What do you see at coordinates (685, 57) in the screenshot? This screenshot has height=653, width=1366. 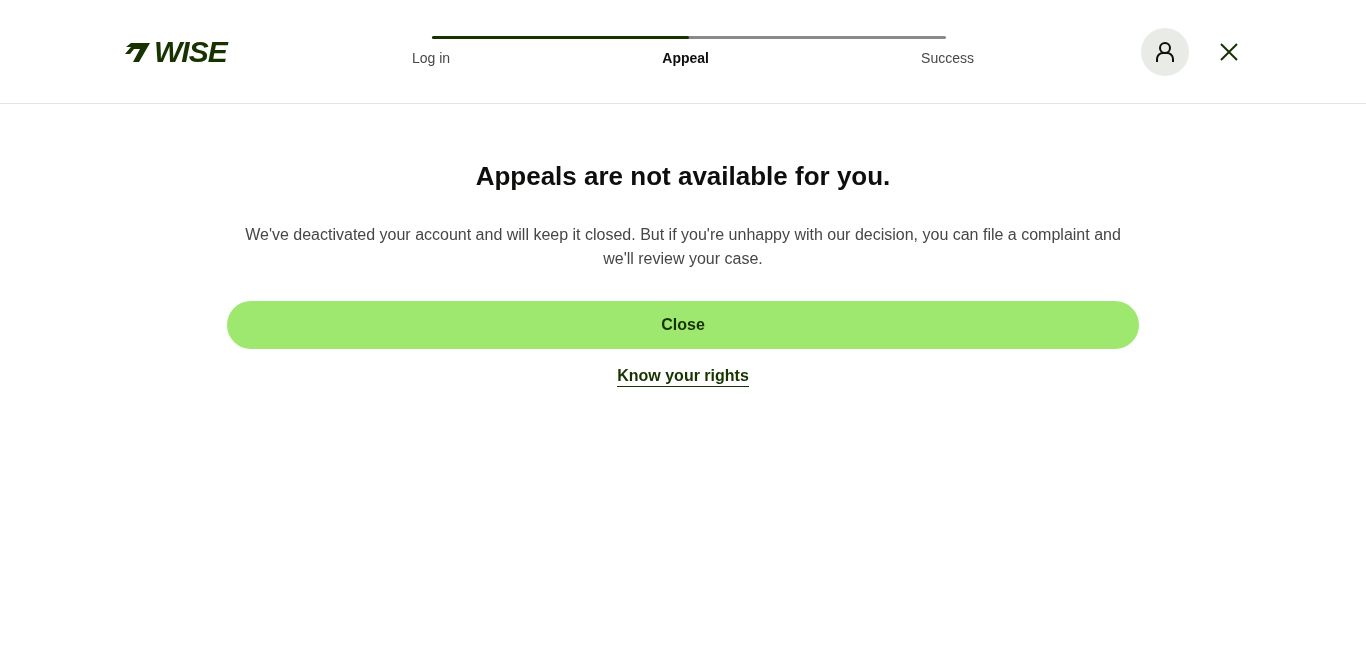 I see `step-label: Appeal` at bounding box center [685, 57].